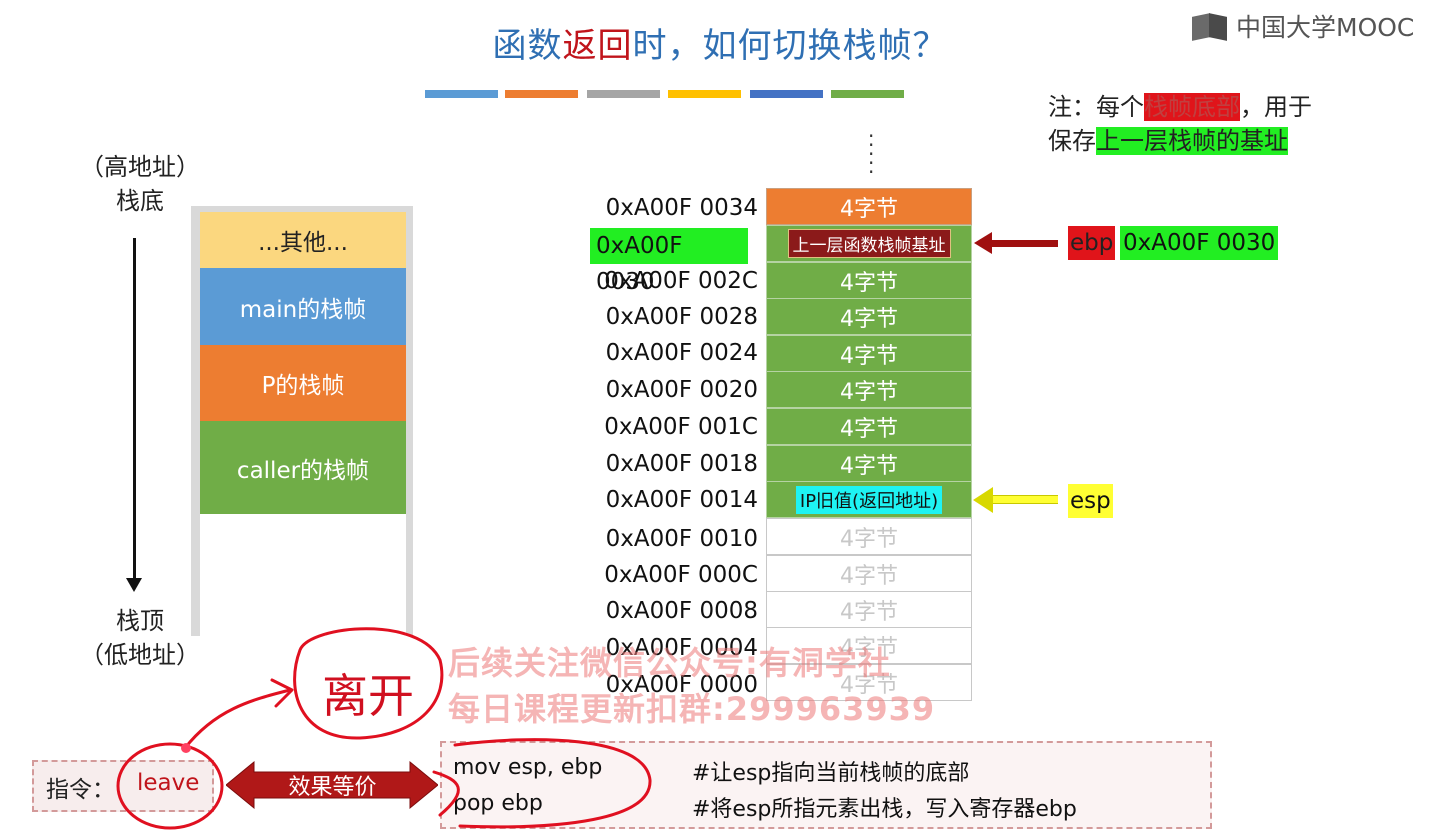  I want to click on handwritten-bracket, so click(446, 793).